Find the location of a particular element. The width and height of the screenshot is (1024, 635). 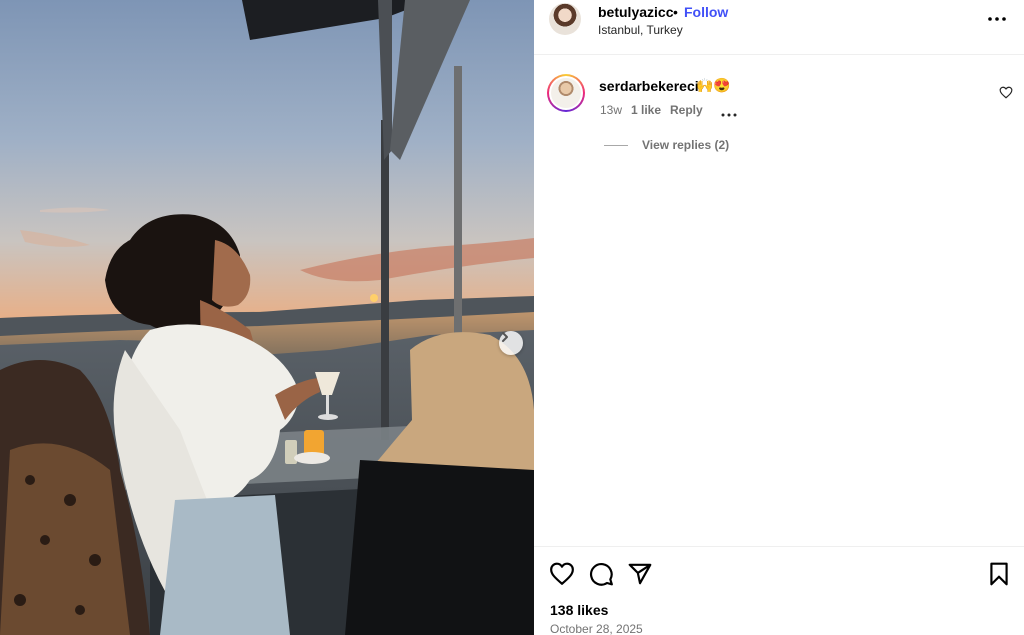

comment-time: 13w is located at coordinates (611, 110).